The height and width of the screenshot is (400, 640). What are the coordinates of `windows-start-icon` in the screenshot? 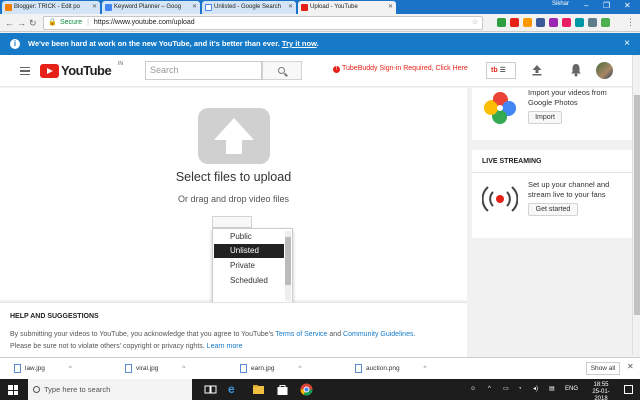 It's located at (13, 390).